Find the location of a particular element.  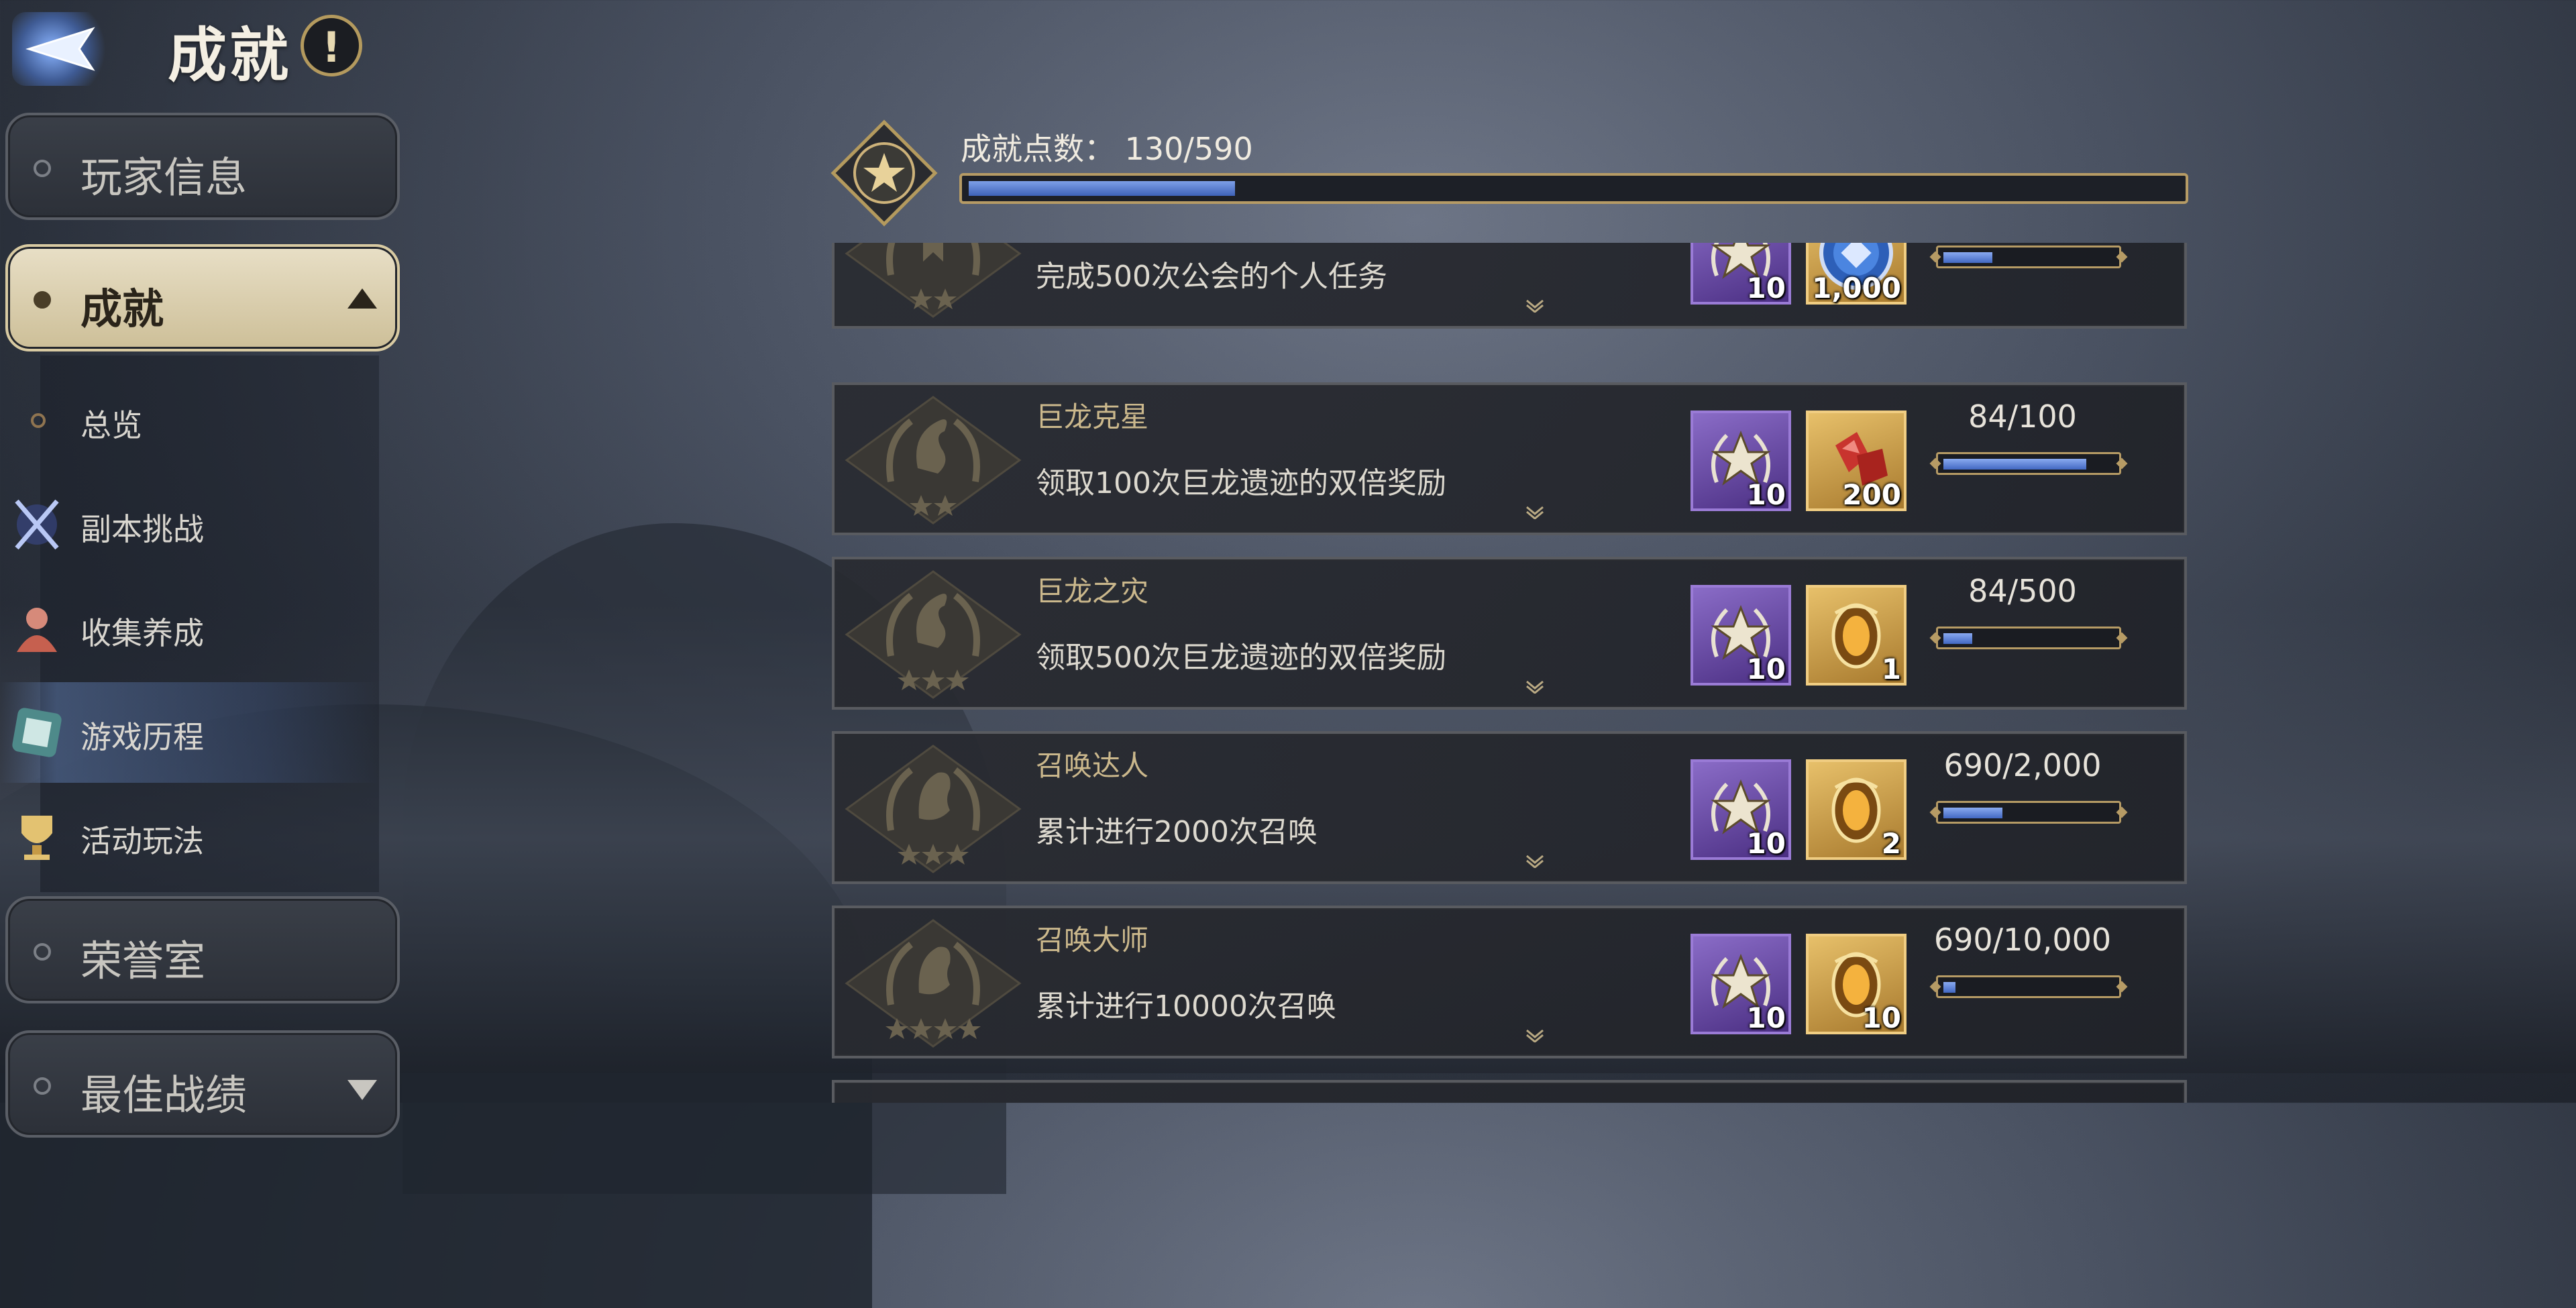

sub-nav-label: 活动玩法 is located at coordinates (142, 841).